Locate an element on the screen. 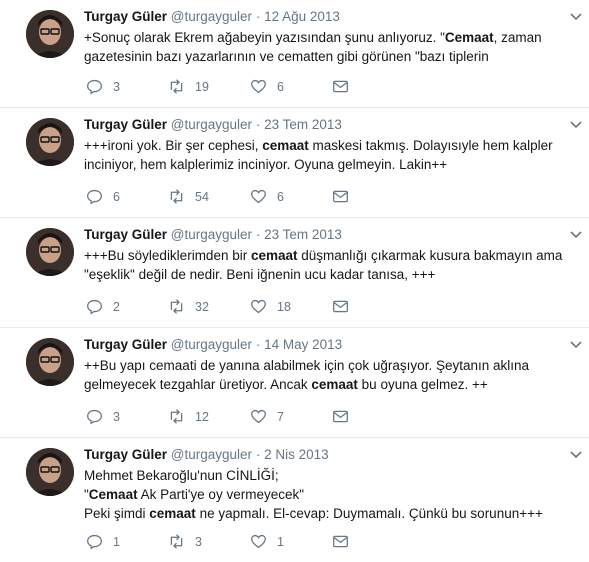 This screenshot has width=589, height=562. tweet-text-line: "Cemaat Ak Parti'ye oy vermeyecek" is located at coordinates (194, 494).